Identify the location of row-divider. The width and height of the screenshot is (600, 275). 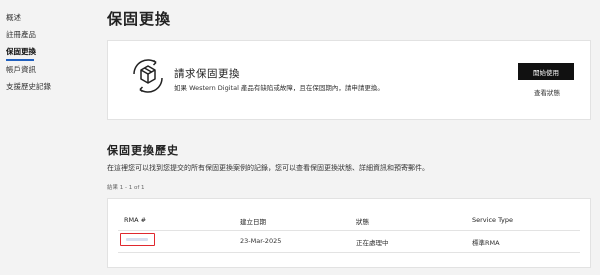
(349, 252).